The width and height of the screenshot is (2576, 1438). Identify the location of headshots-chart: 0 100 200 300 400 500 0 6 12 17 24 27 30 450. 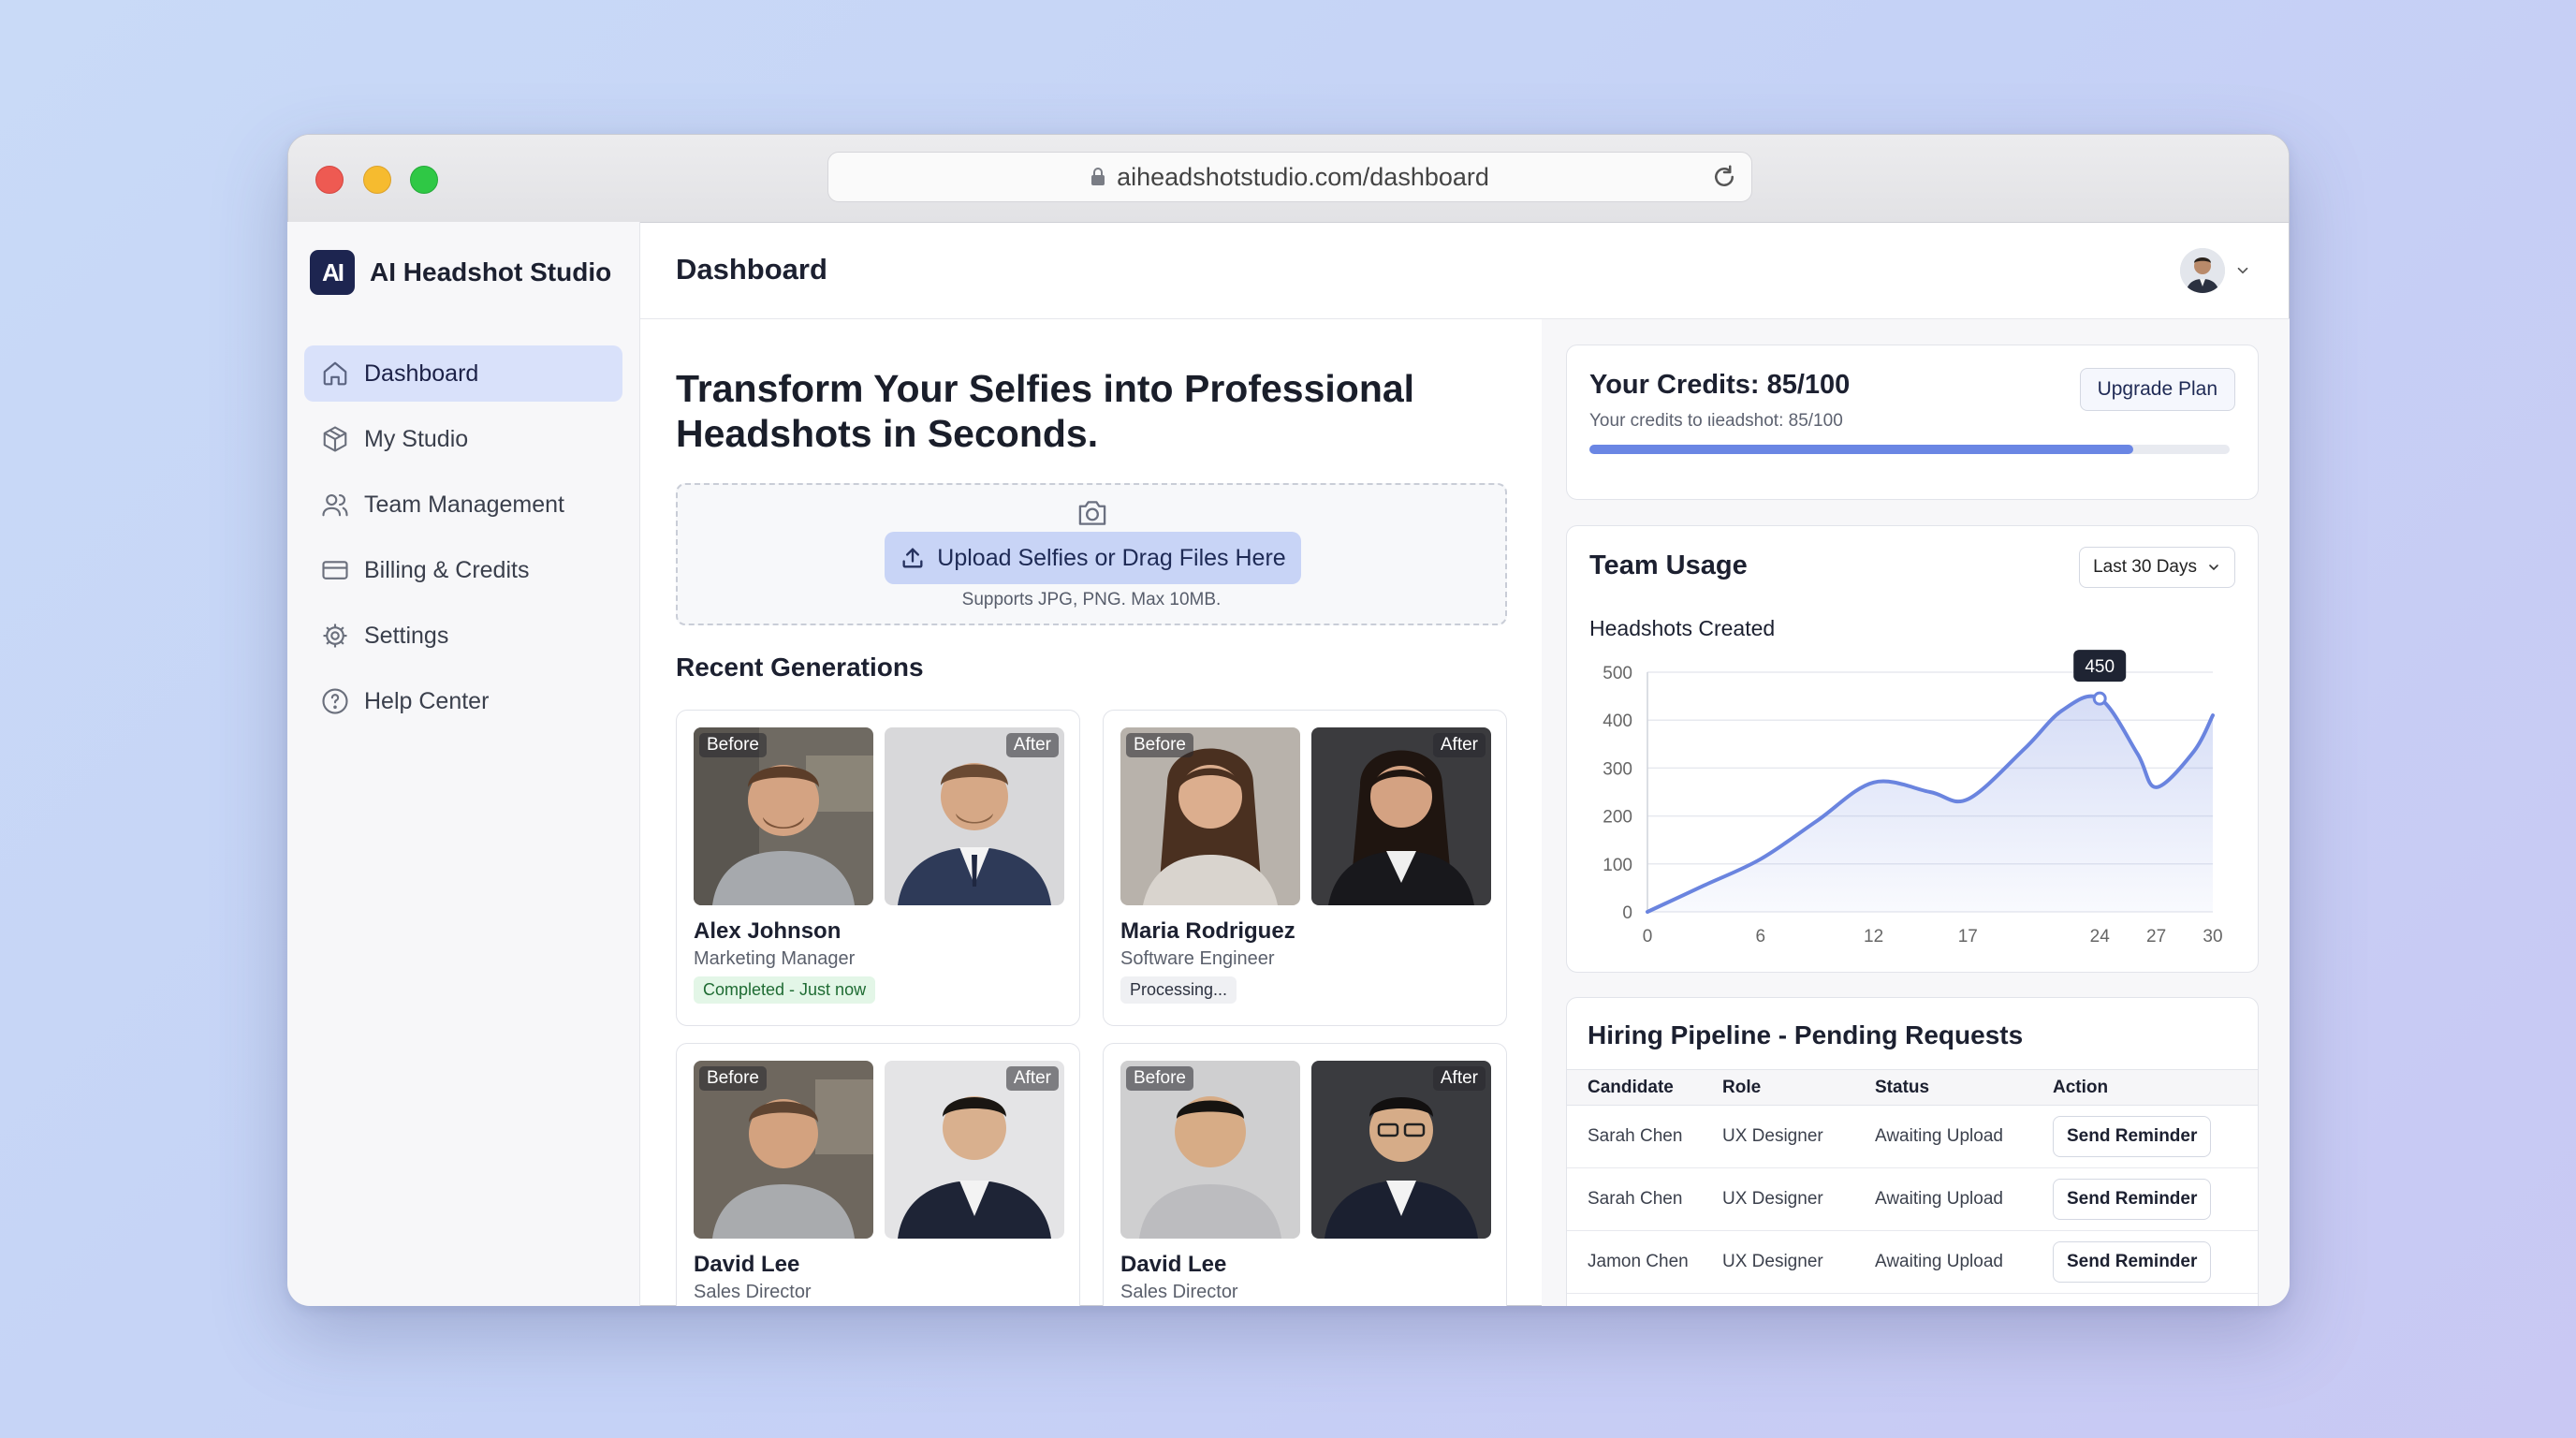
(1913, 798).